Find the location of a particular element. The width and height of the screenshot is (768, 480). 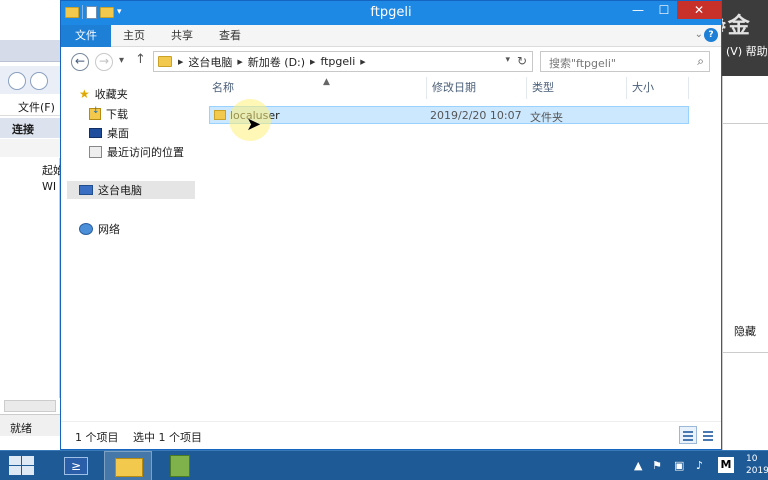

iis-manager-icon is located at coordinates (180, 466).